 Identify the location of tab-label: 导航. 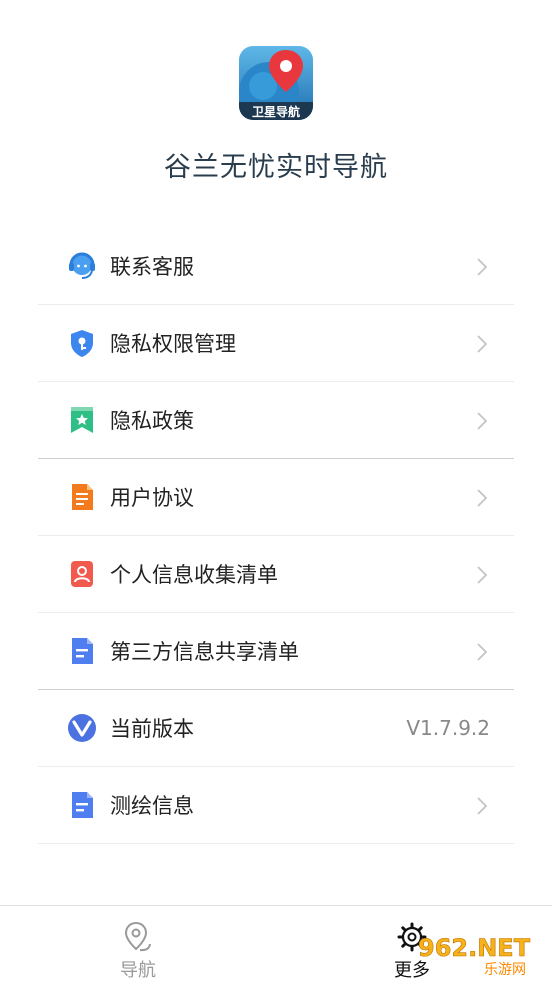
(138, 970).